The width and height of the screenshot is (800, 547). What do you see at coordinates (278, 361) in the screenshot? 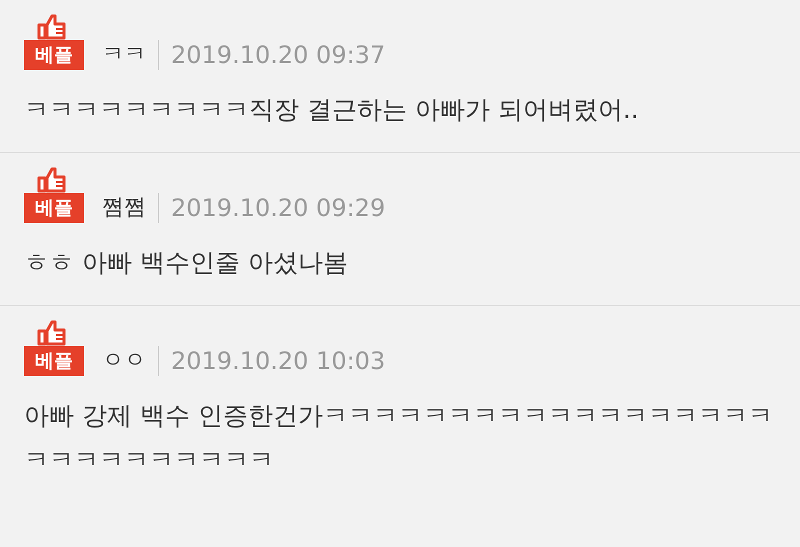
I see `comment-date: 2019.10.20 10:03` at bounding box center [278, 361].